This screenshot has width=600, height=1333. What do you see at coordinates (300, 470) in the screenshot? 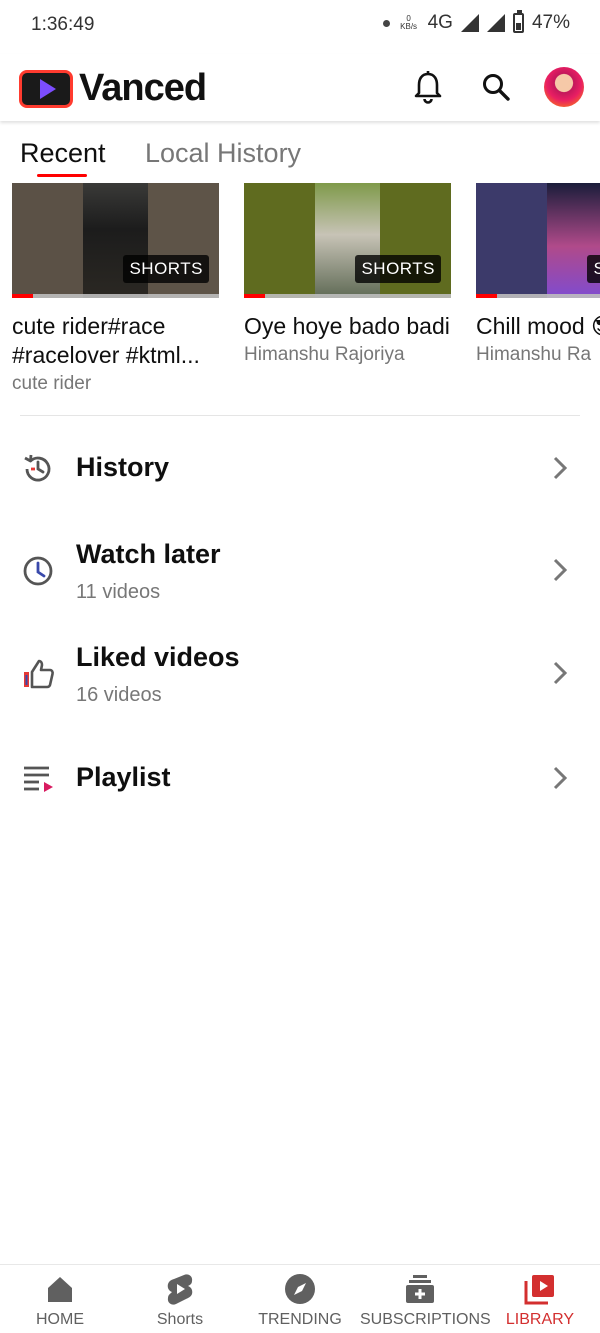
I see `library-item-history: History` at bounding box center [300, 470].